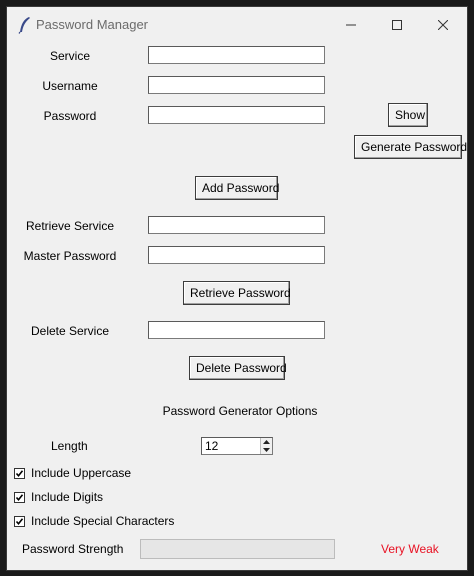  I want to click on spin-down-icon, so click(266, 450).